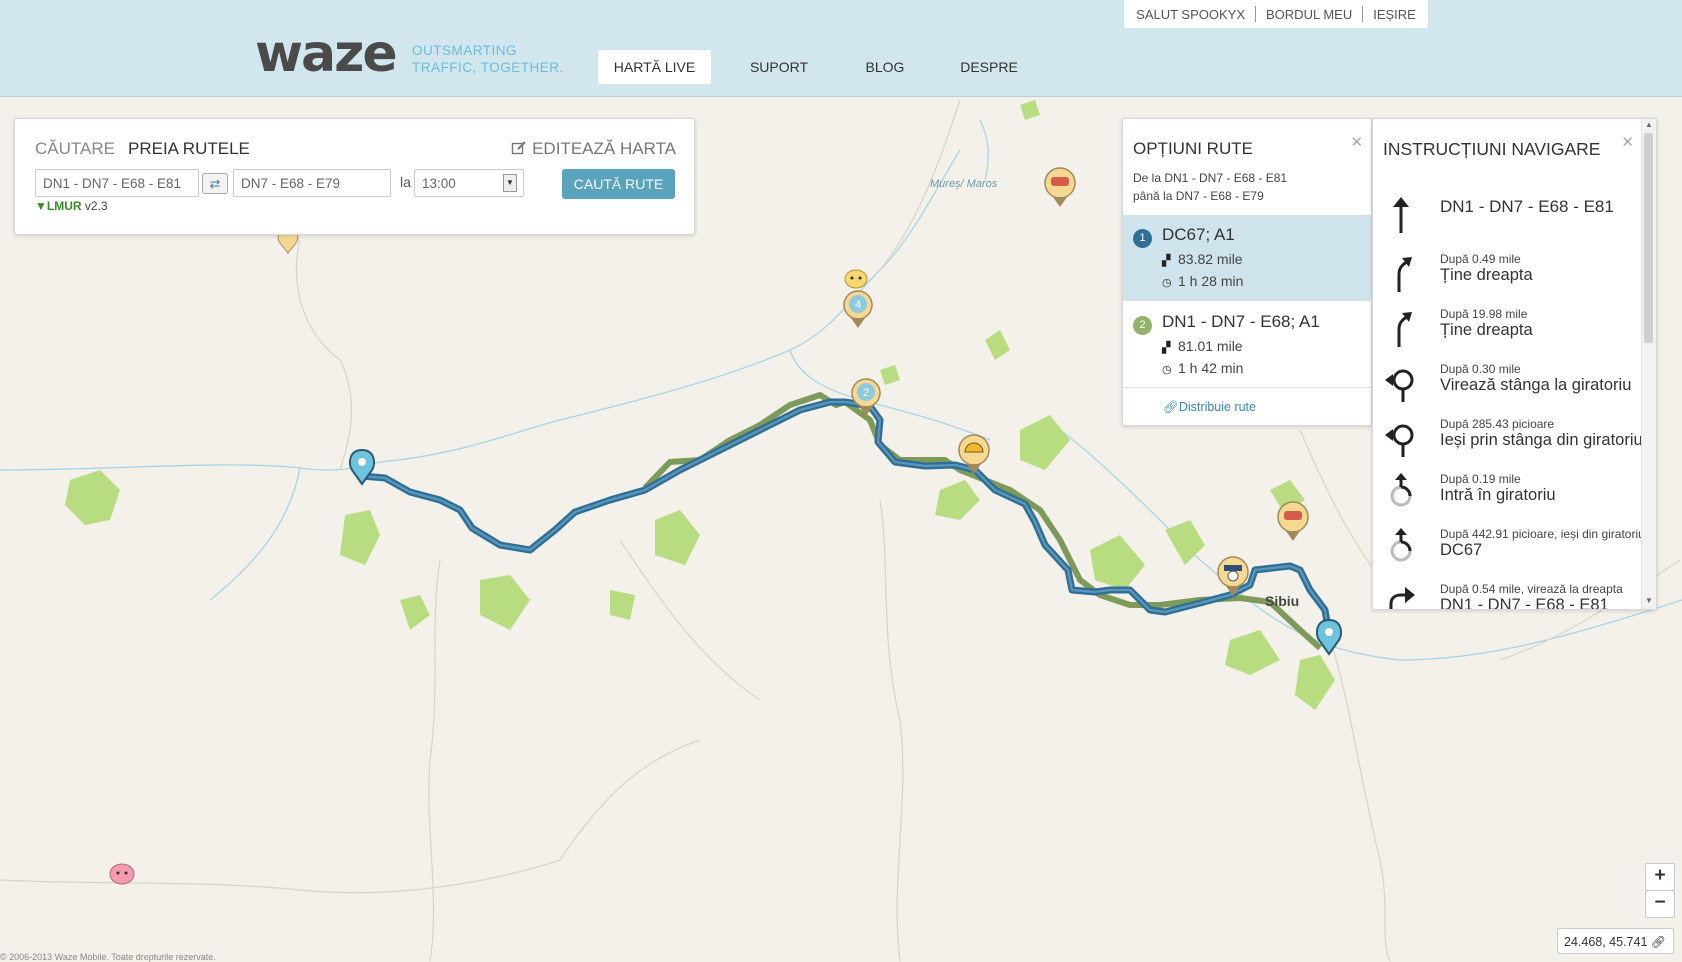 The height and width of the screenshot is (962, 1682). I want to click on route-duration: 1 h 42 min, so click(1211, 368).